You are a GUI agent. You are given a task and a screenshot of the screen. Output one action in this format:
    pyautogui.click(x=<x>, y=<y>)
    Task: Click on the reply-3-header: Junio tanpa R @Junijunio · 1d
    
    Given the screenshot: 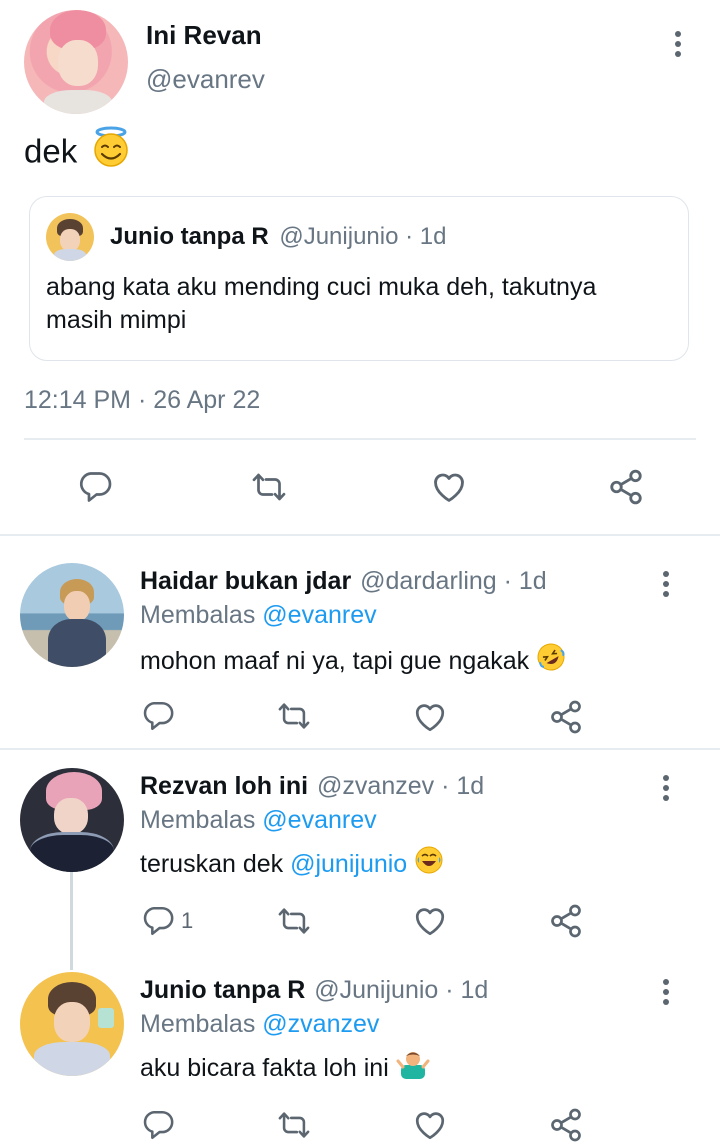 What is the action you would take?
    pyautogui.click(x=314, y=990)
    